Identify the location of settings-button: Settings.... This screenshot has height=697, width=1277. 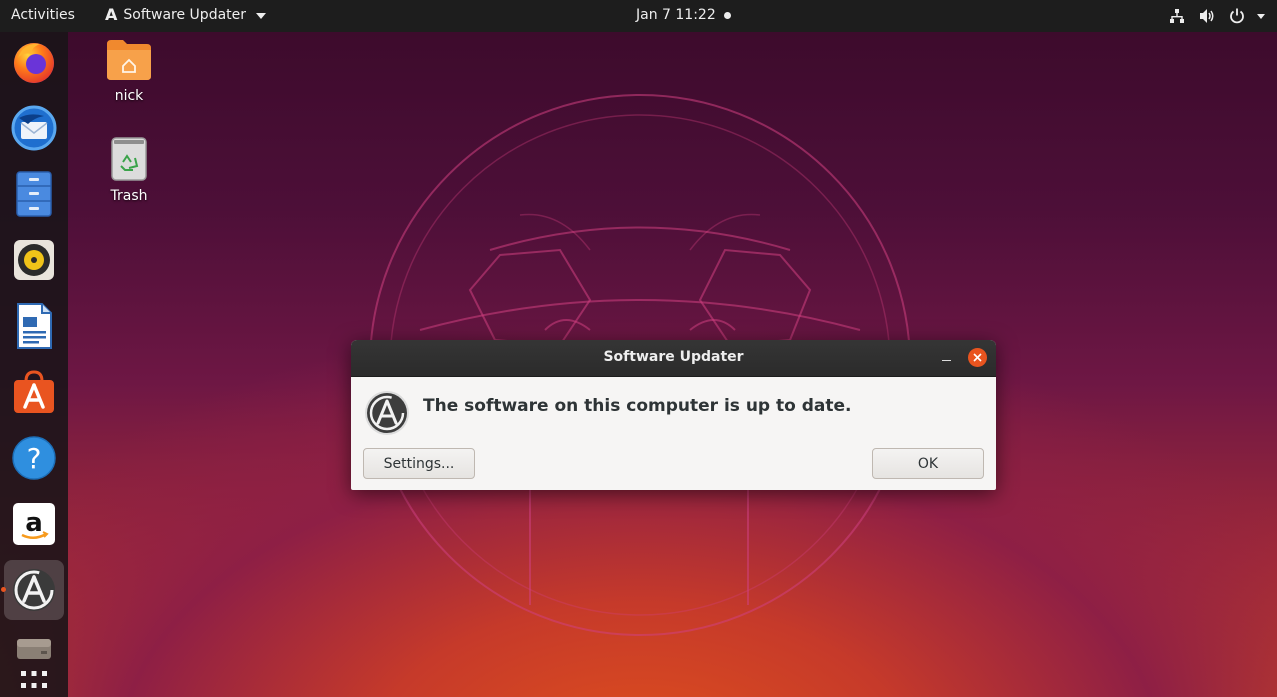
(419, 463).